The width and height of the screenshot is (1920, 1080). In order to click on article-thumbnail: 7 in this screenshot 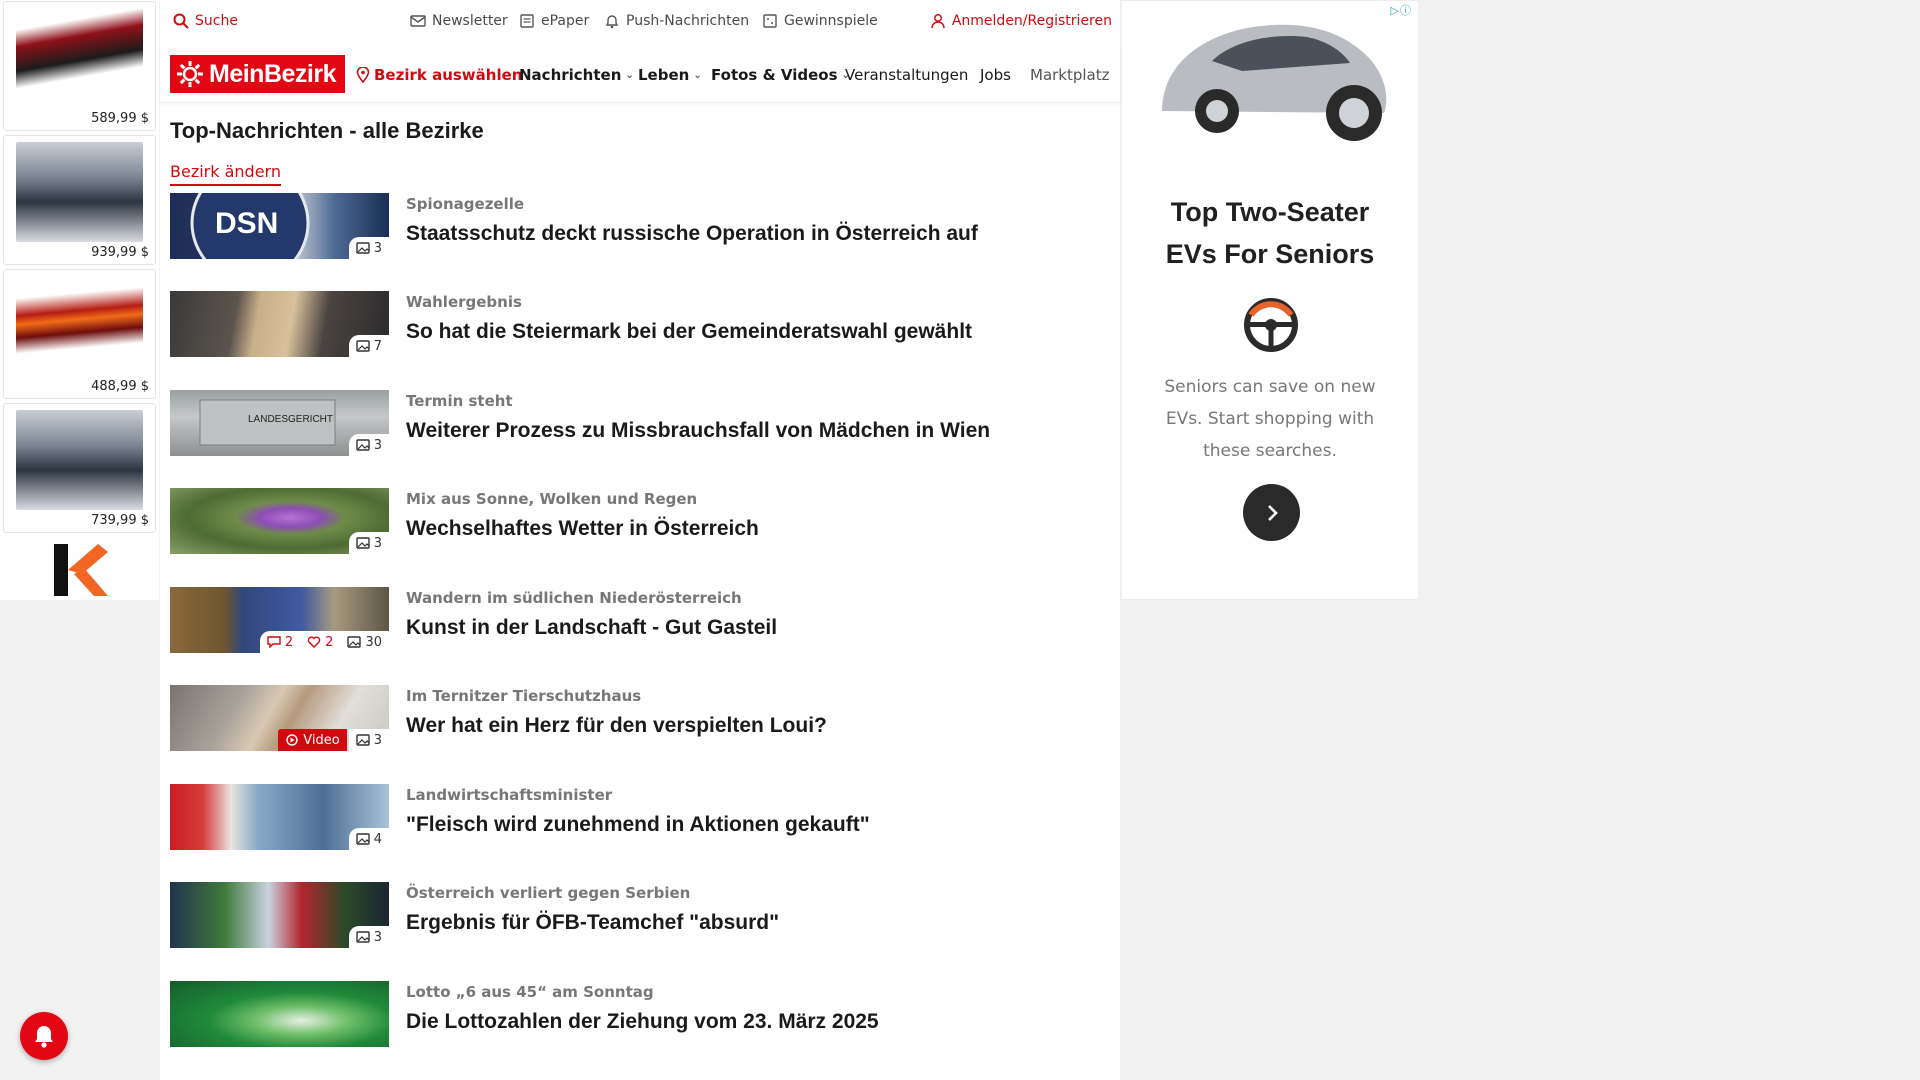, I will do `click(279, 324)`.